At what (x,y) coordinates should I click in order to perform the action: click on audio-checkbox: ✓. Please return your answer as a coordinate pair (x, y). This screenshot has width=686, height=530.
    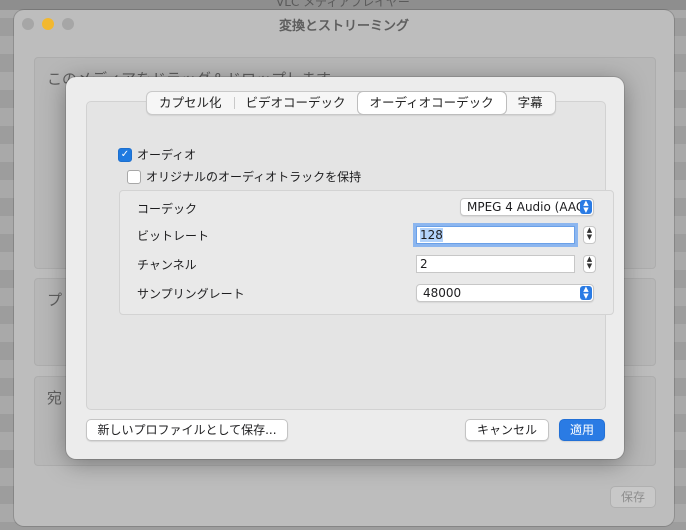
    Looking at the image, I should click on (125, 154).